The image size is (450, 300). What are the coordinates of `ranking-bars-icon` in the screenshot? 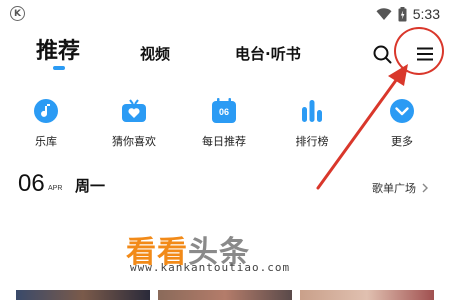 It's located at (312, 111).